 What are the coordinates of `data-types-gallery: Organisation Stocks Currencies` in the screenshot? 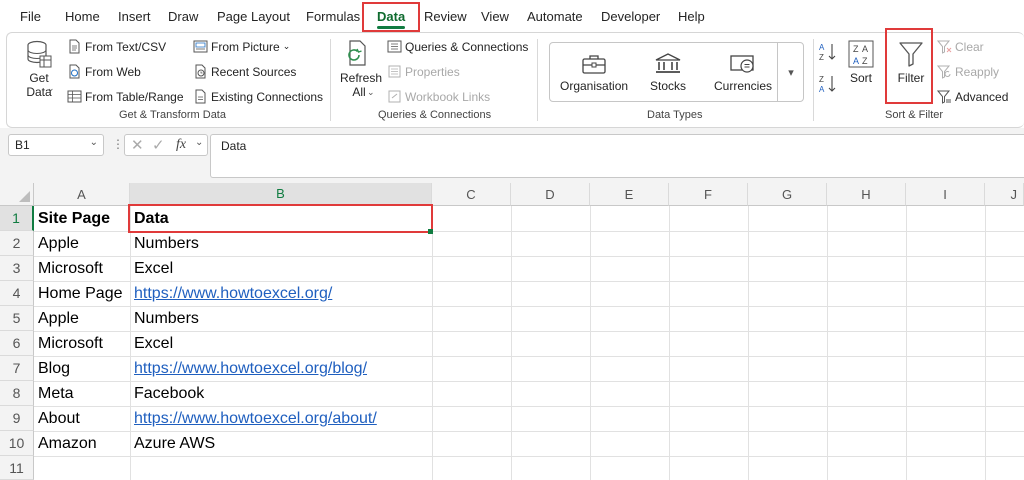 It's located at (676, 72).